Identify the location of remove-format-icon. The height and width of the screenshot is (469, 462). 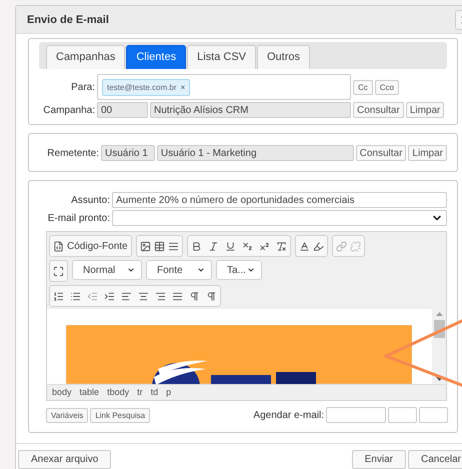
(281, 246).